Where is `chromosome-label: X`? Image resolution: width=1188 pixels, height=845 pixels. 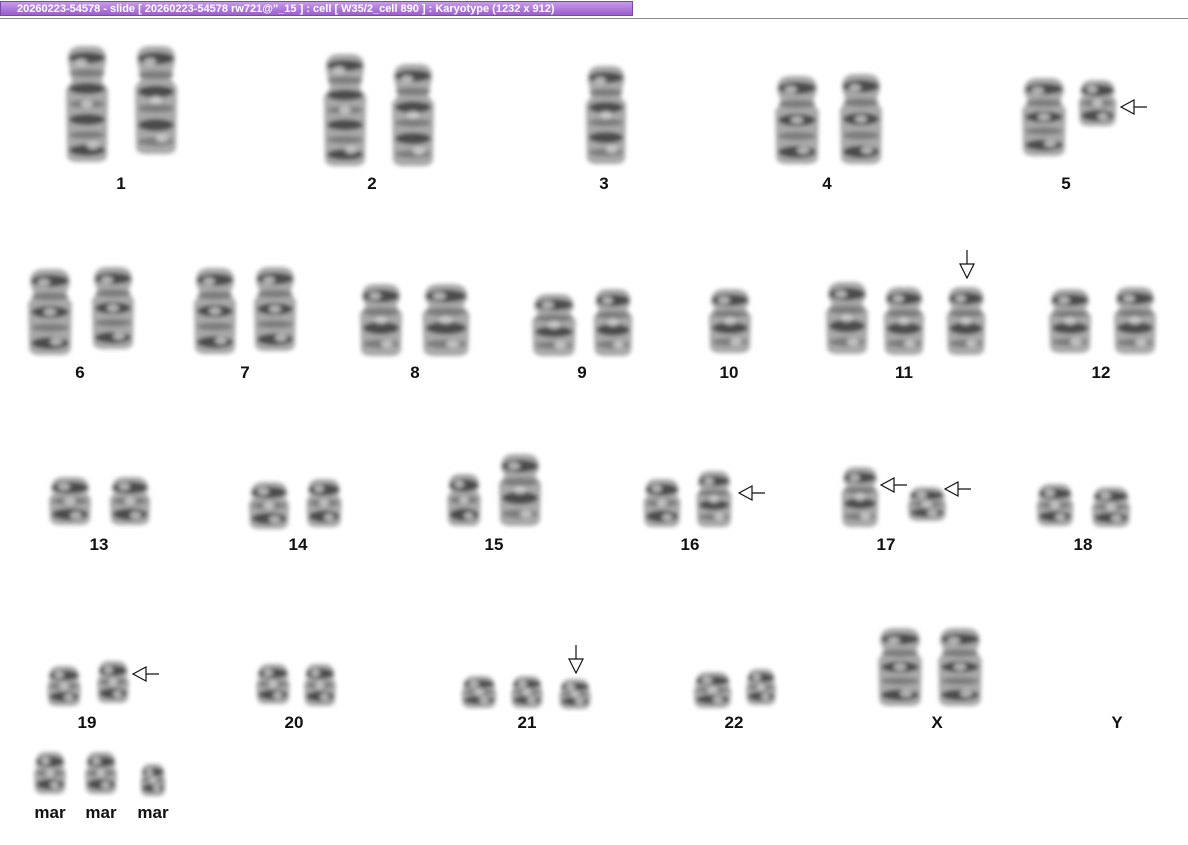 chromosome-label: X is located at coordinates (937, 722).